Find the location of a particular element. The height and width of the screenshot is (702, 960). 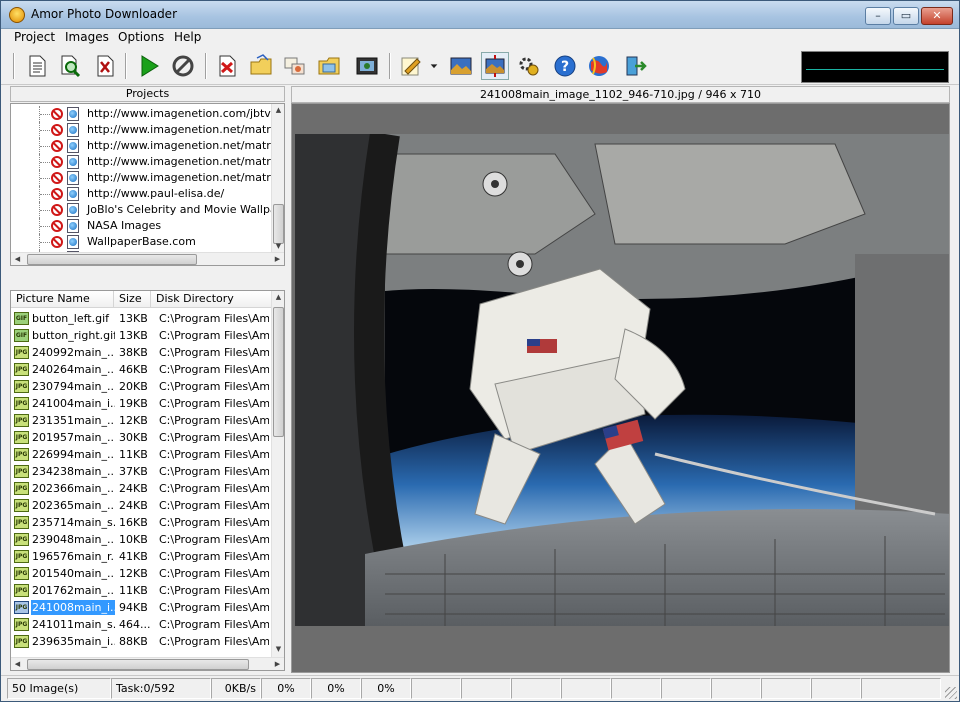

images-button is located at coordinates (295, 66).